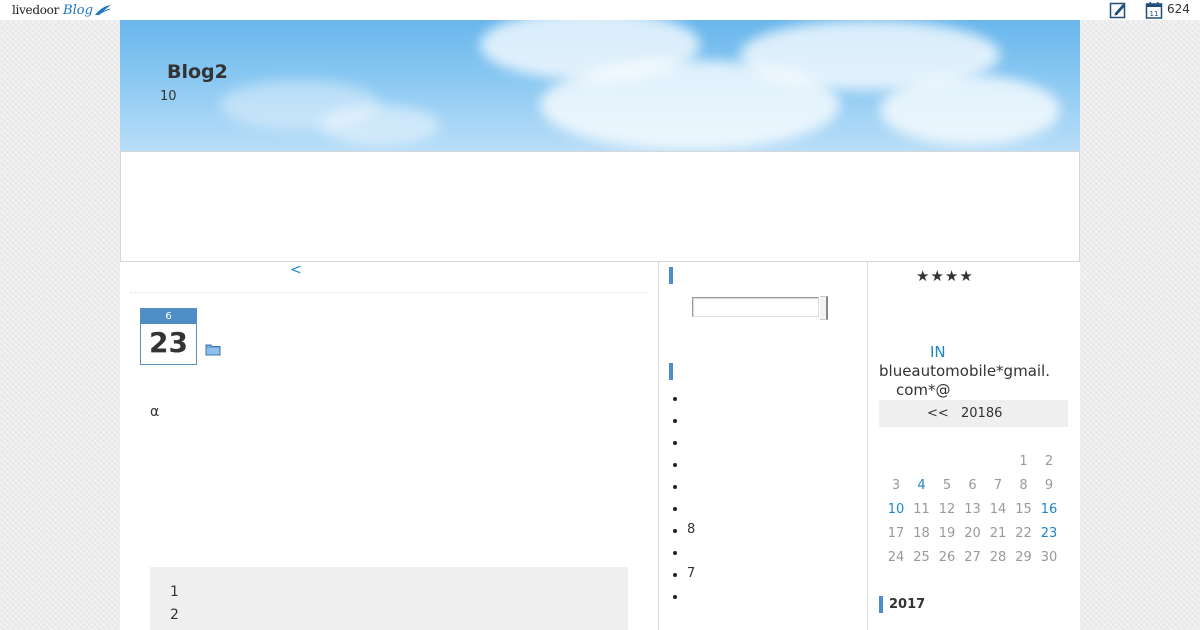 The height and width of the screenshot is (630, 1200). What do you see at coordinates (938, 413) in the screenshot?
I see `calendar-prev-link: <<` at bounding box center [938, 413].